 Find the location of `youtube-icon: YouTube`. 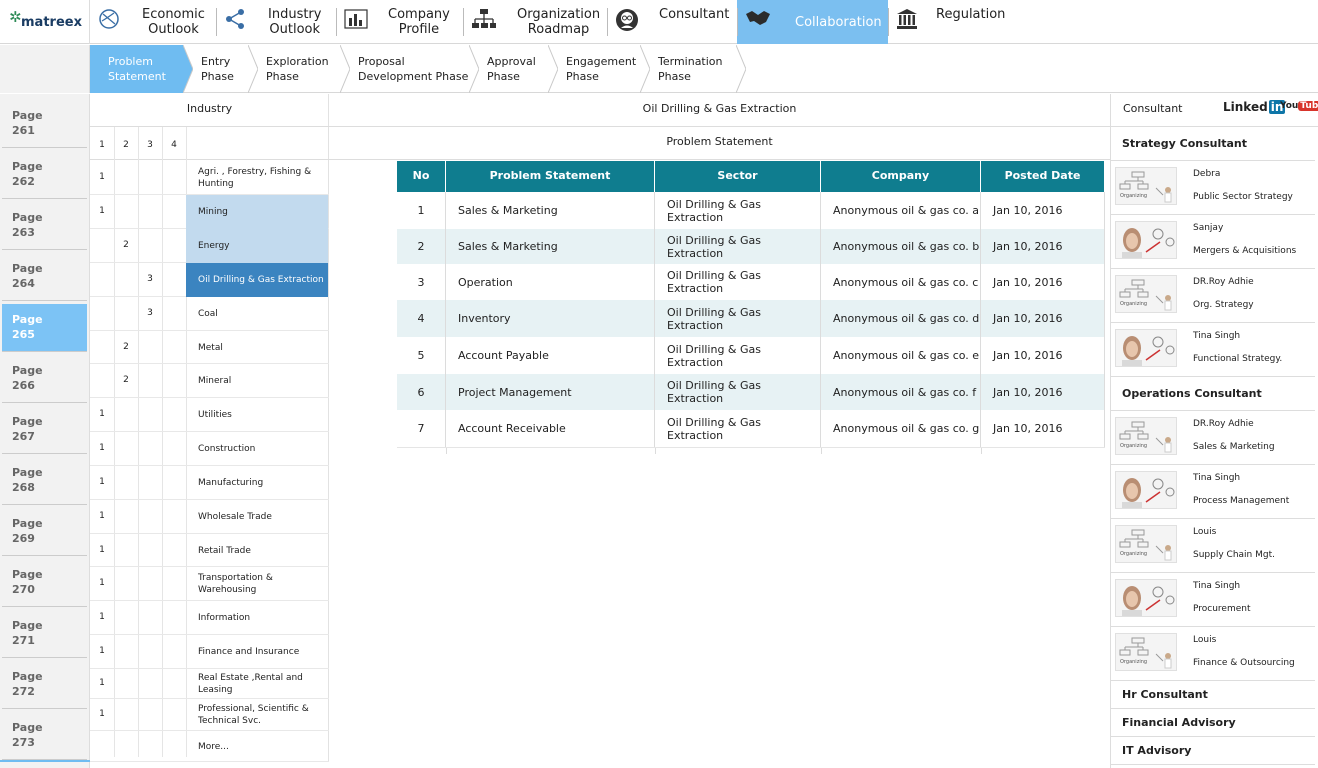

youtube-icon: YouTube is located at coordinates (1299, 106).